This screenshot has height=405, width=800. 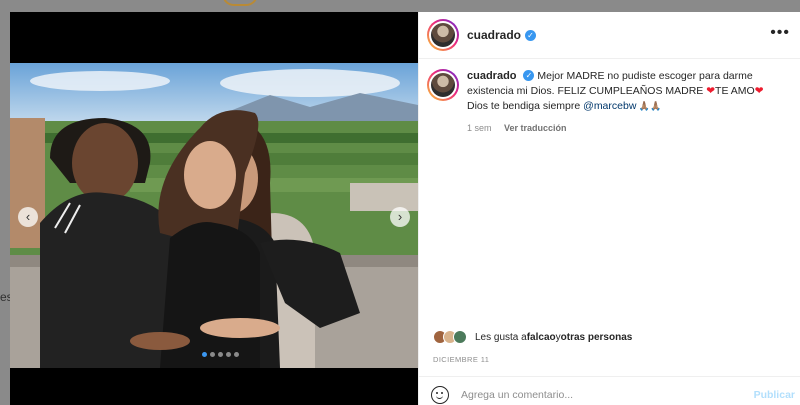 I want to click on caption-blessing: Dios te bendiga siempre, so click(x=525, y=106).